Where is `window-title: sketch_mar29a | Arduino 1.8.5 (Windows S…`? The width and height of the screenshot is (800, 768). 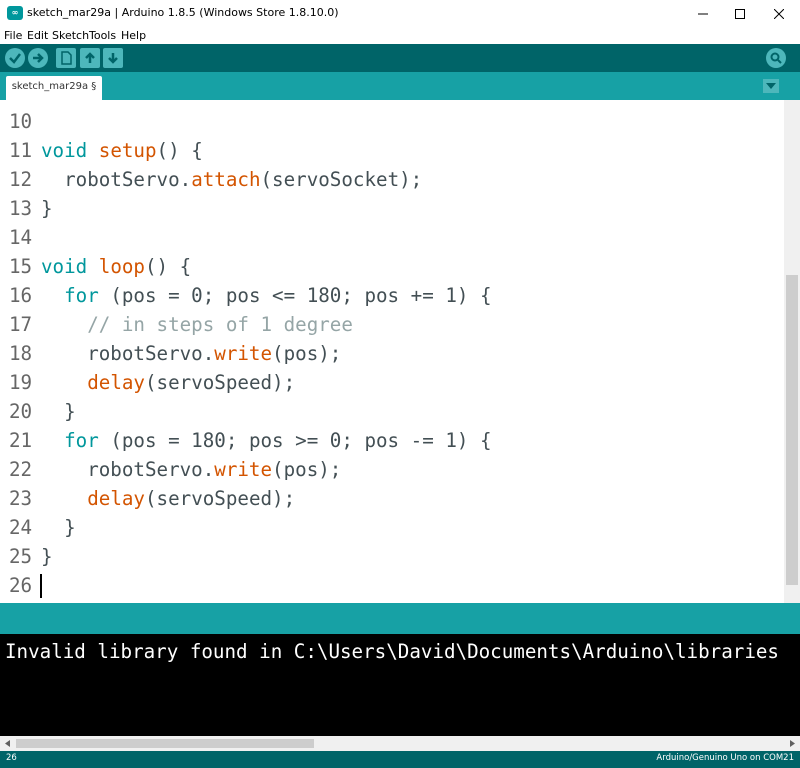
window-title: sketch_mar29a | Arduino 1.8.5 (Windows S… is located at coordinates (183, 12).